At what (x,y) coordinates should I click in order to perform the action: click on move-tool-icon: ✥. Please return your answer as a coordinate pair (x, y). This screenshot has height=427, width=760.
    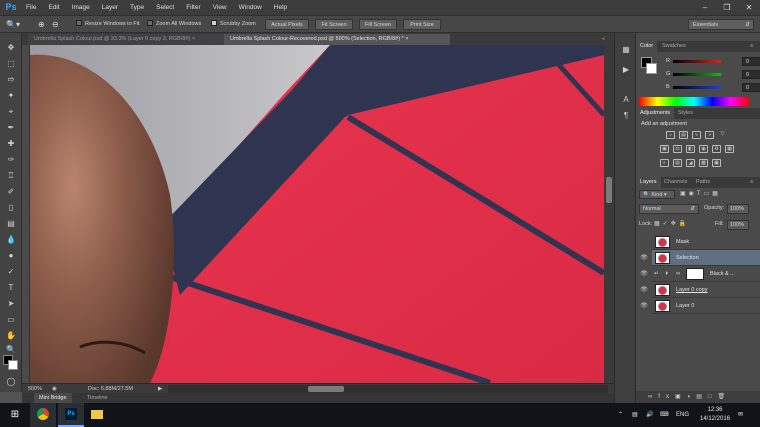
    Looking at the image, I should click on (11, 47).